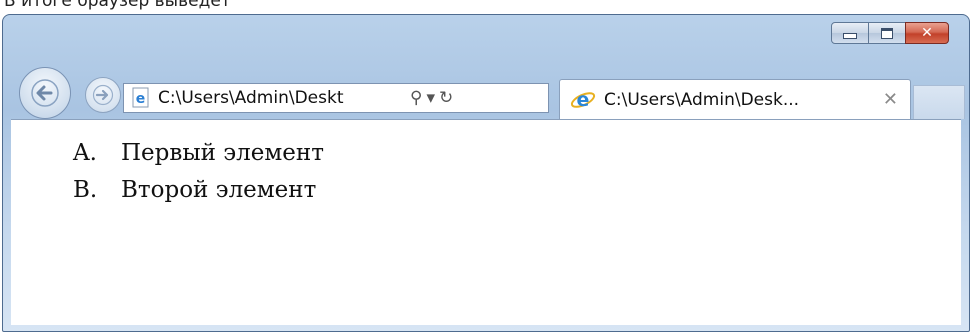  What do you see at coordinates (85, 189) in the screenshot?
I see `list-marker: B.` at bounding box center [85, 189].